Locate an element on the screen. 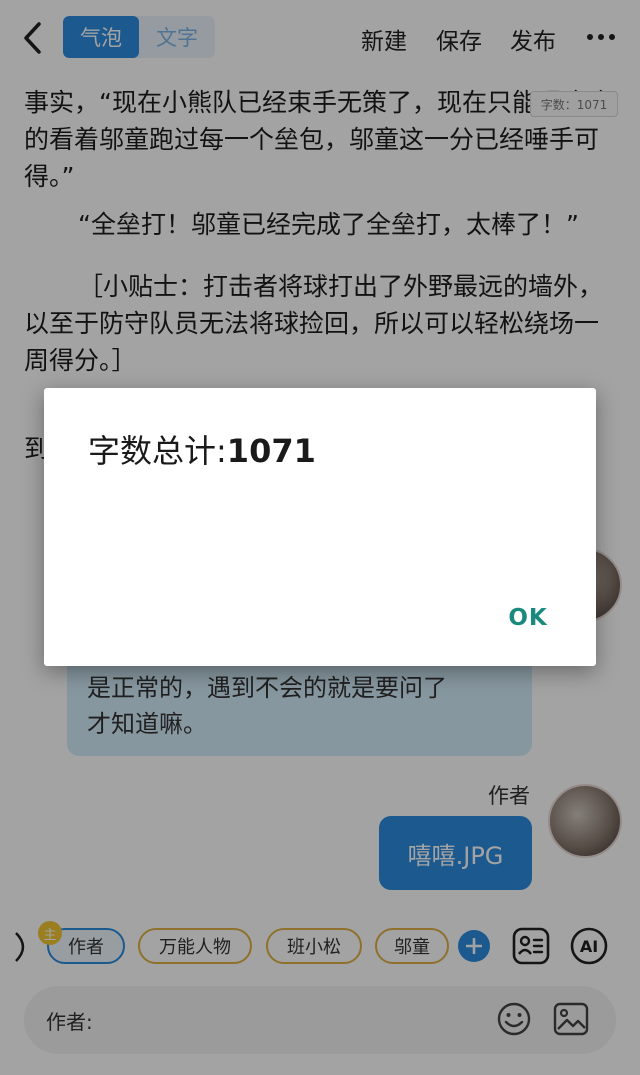 This screenshot has width=640, height=1075. dialog-title: 字数总计:1071 is located at coordinates (202, 449).